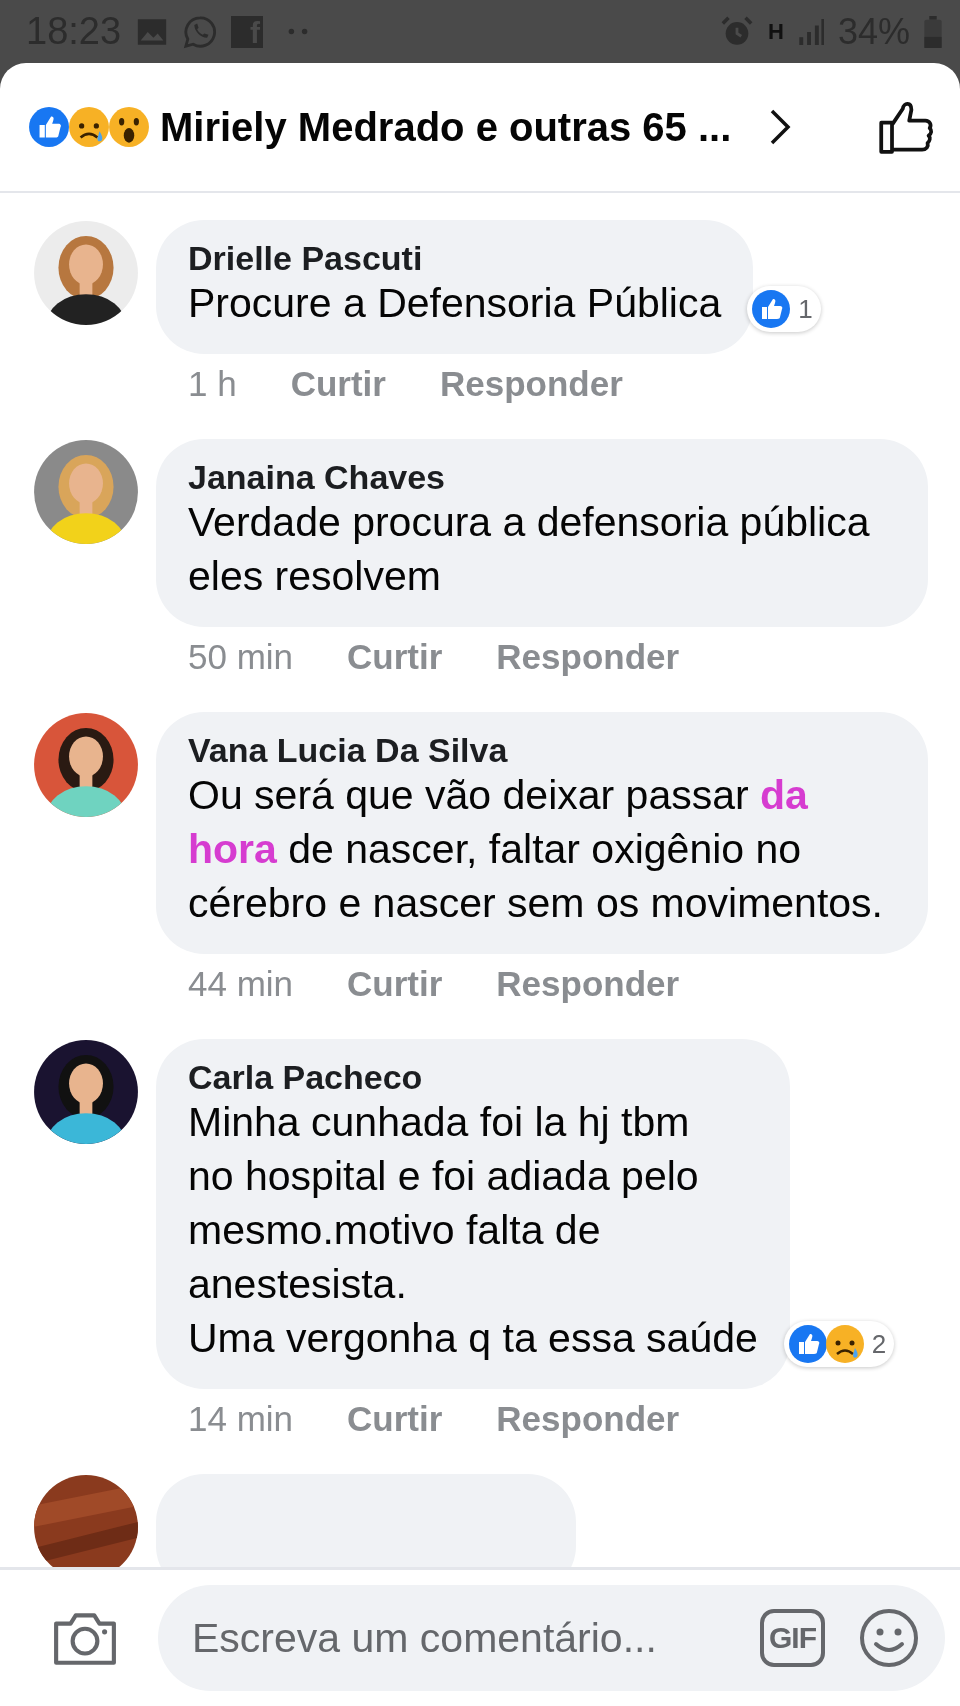 This screenshot has width=960, height=1706. I want to click on comment-author: Janaina Chaves, so click(317, 477).